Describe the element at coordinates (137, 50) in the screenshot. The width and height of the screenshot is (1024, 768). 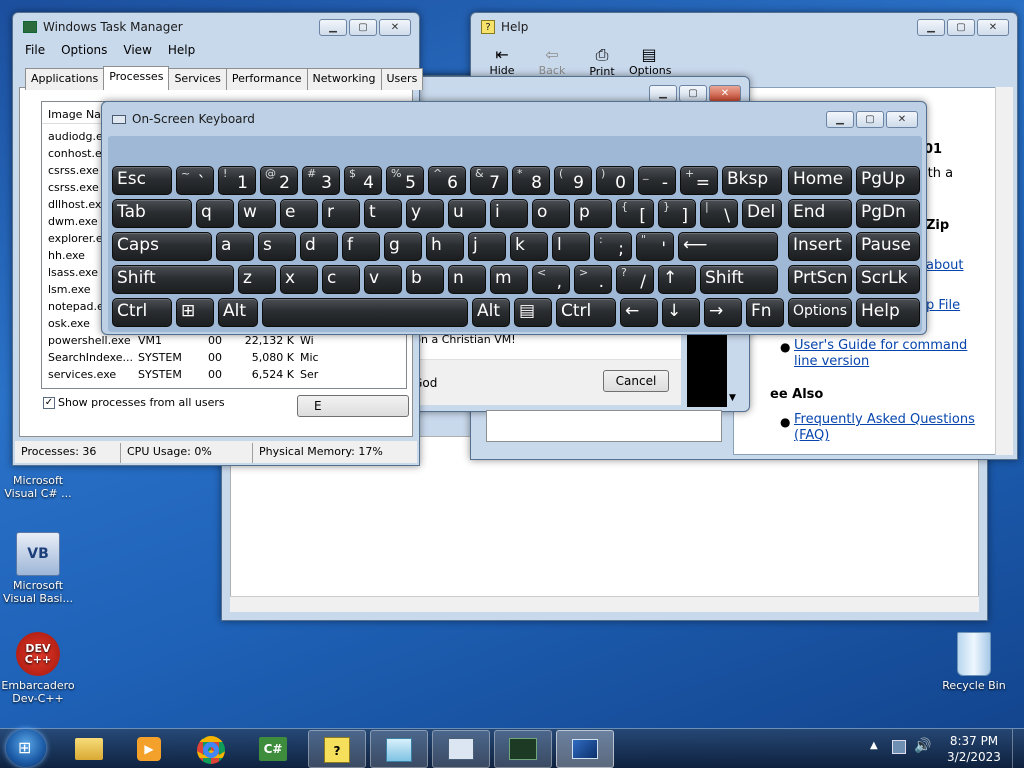
I see `menu-view: View` at that location.